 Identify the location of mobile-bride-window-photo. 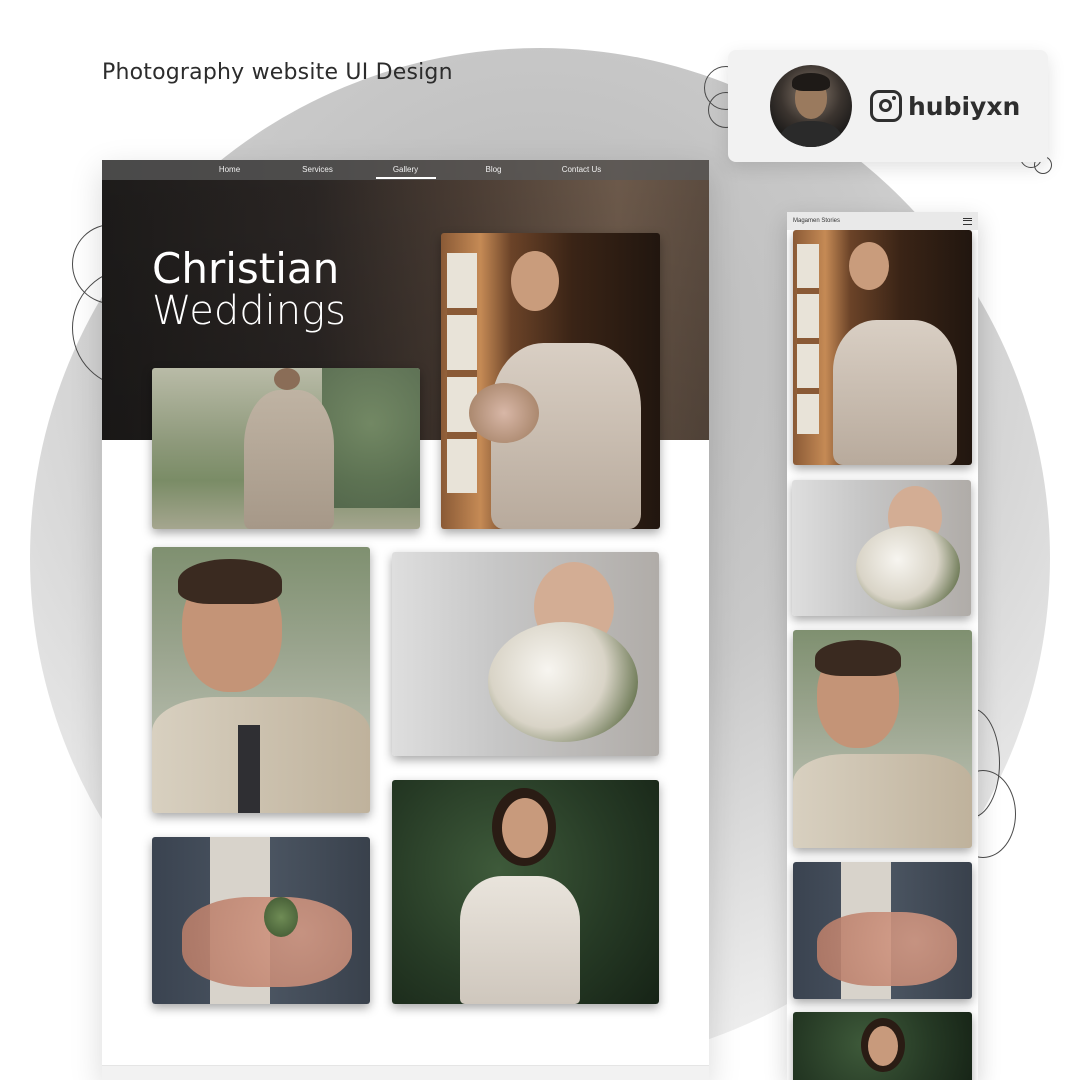
(882, 347).